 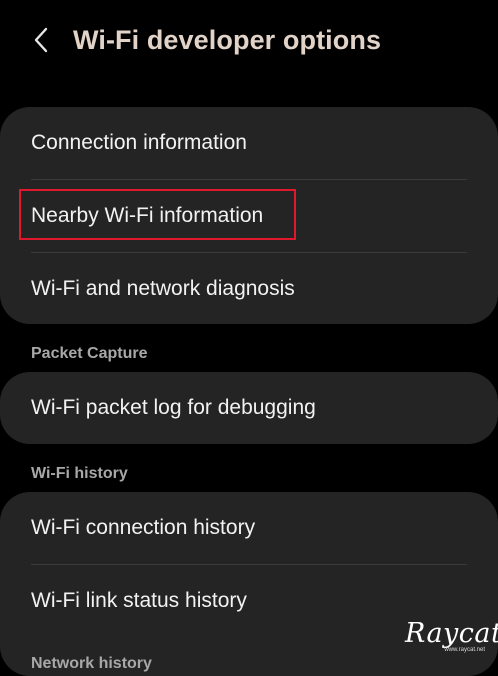 I want to click on wifi-link-status-history-label: Wi-Fi link status history, so click(x=139, y=600).